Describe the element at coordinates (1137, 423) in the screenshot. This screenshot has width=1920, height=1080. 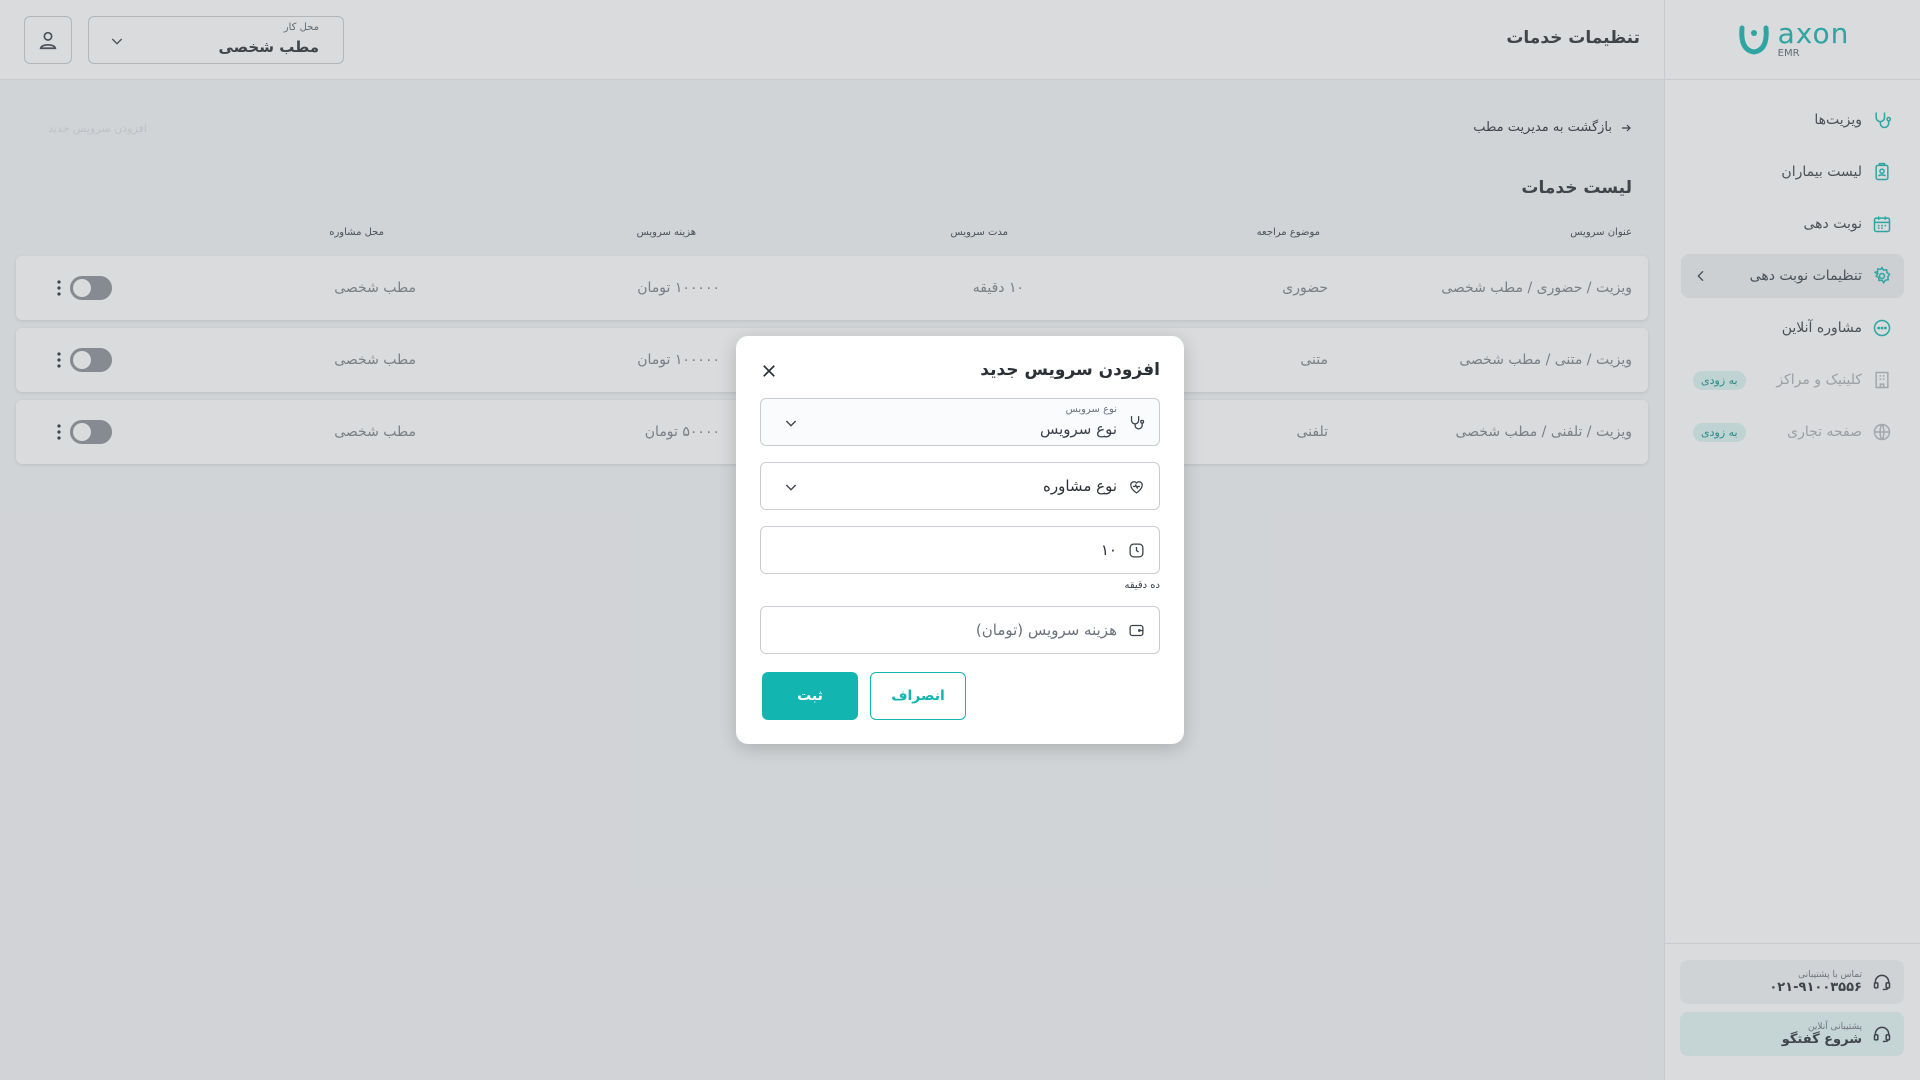
I see `stethoscope-icon` at that location.